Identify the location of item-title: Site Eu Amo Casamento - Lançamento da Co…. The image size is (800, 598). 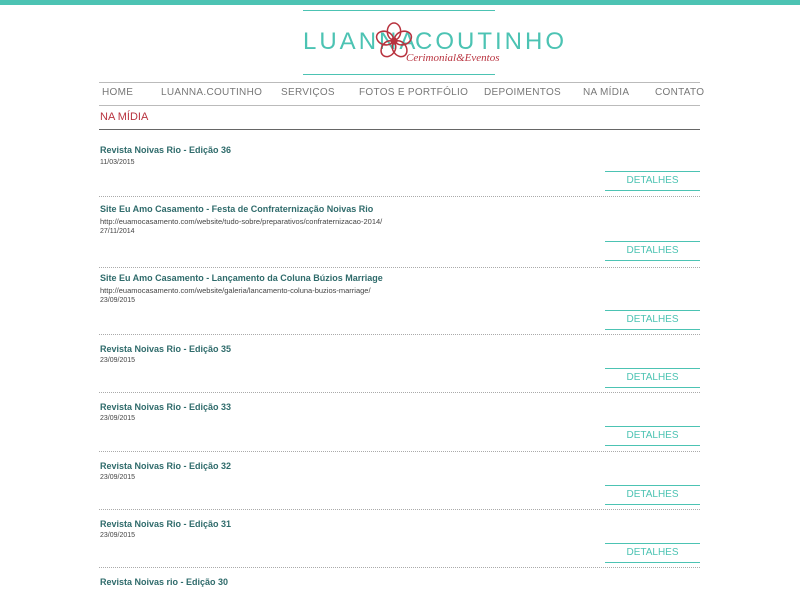
(241, 278).